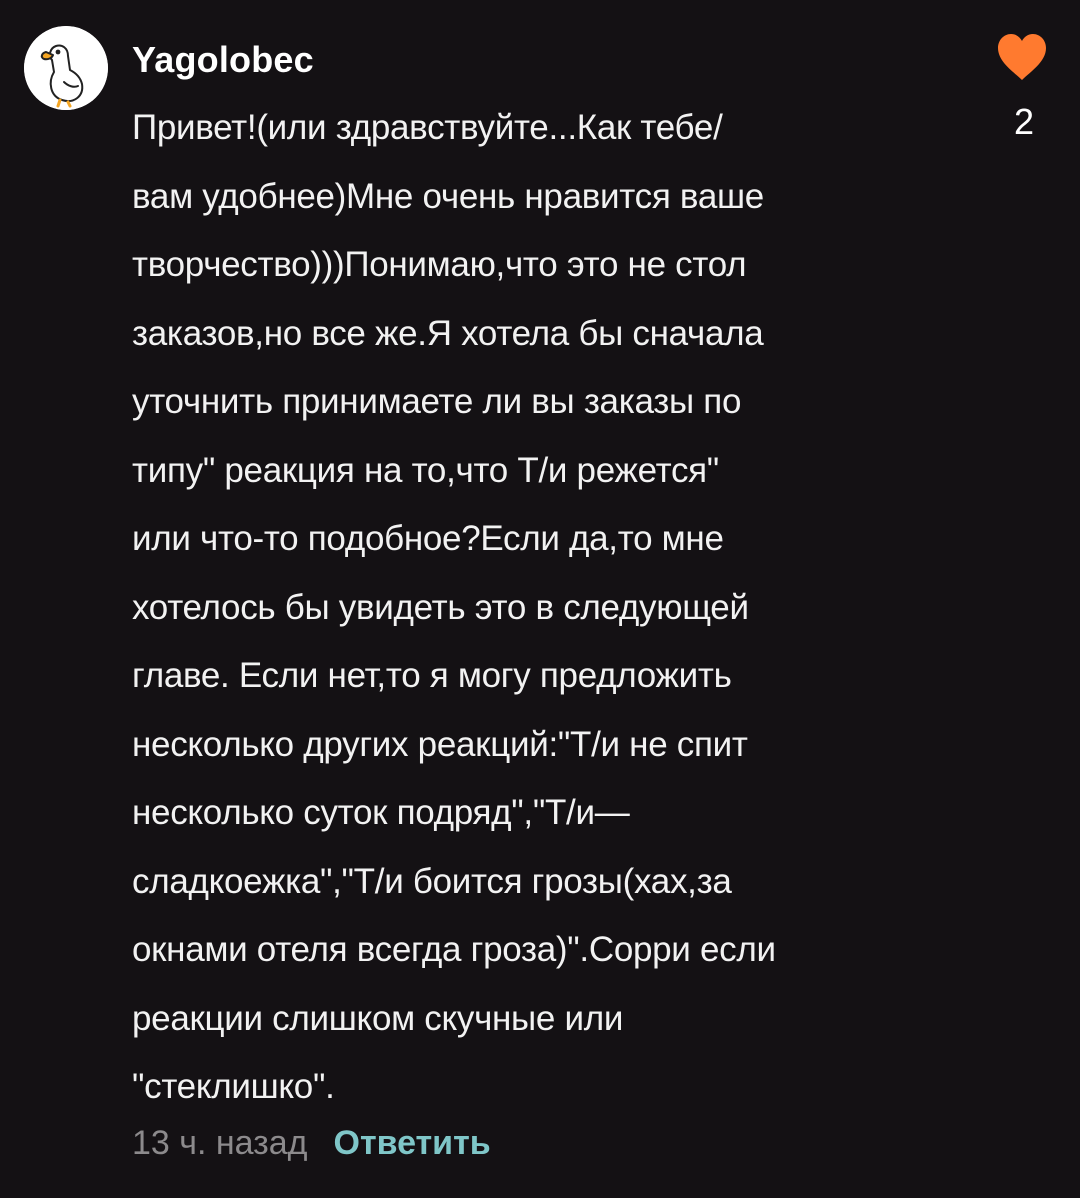 The width and height of the screenshot is (1080, 1198). What do you see at coordinates (220, 1143) in the screenshot?
I see `comment-timestamp: 13 ч. назад` at bounding box center [220, 1143].